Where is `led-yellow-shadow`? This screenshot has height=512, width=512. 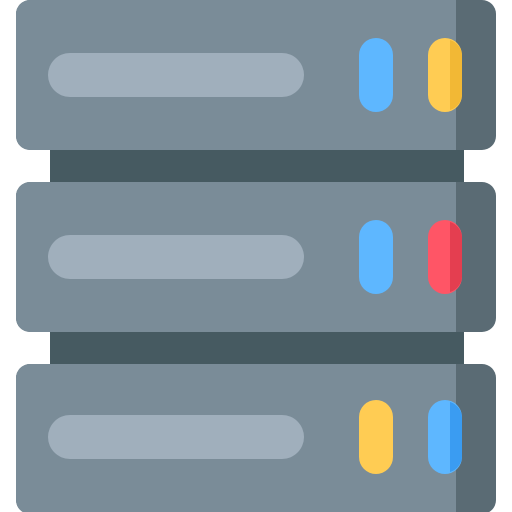
led-yellow-shadow is located at coordinates (456, 75).